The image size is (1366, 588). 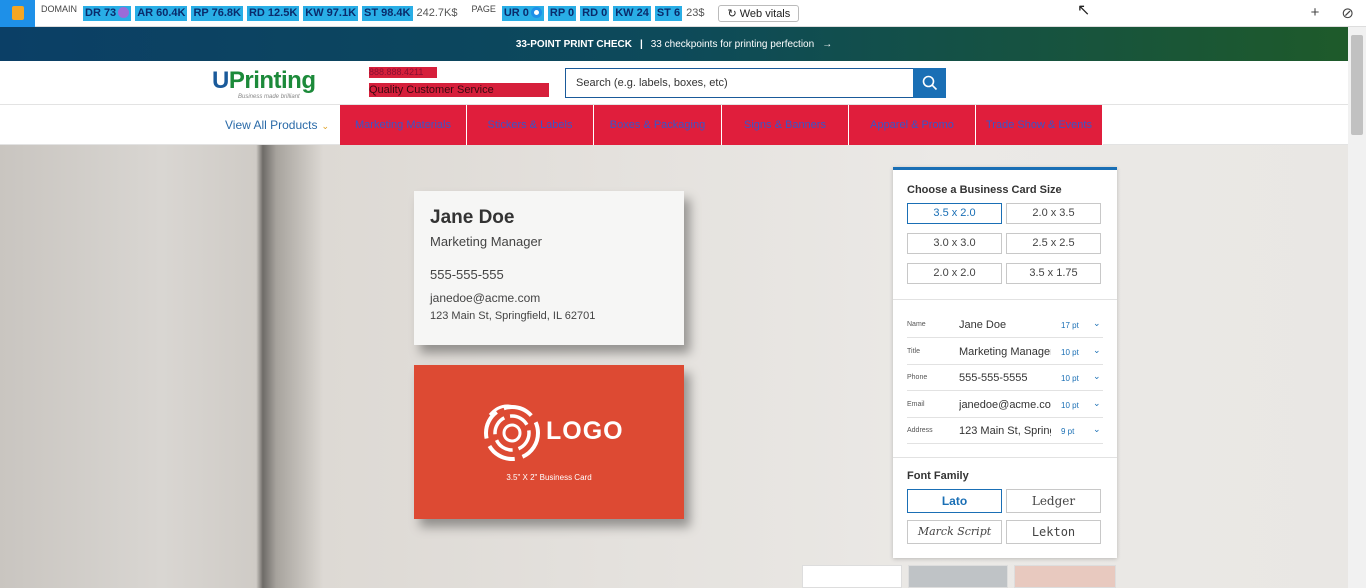 What do you see at coordinates (929, 83) in the screenshot?
I see `search-button` at bounding box center [929, 83].